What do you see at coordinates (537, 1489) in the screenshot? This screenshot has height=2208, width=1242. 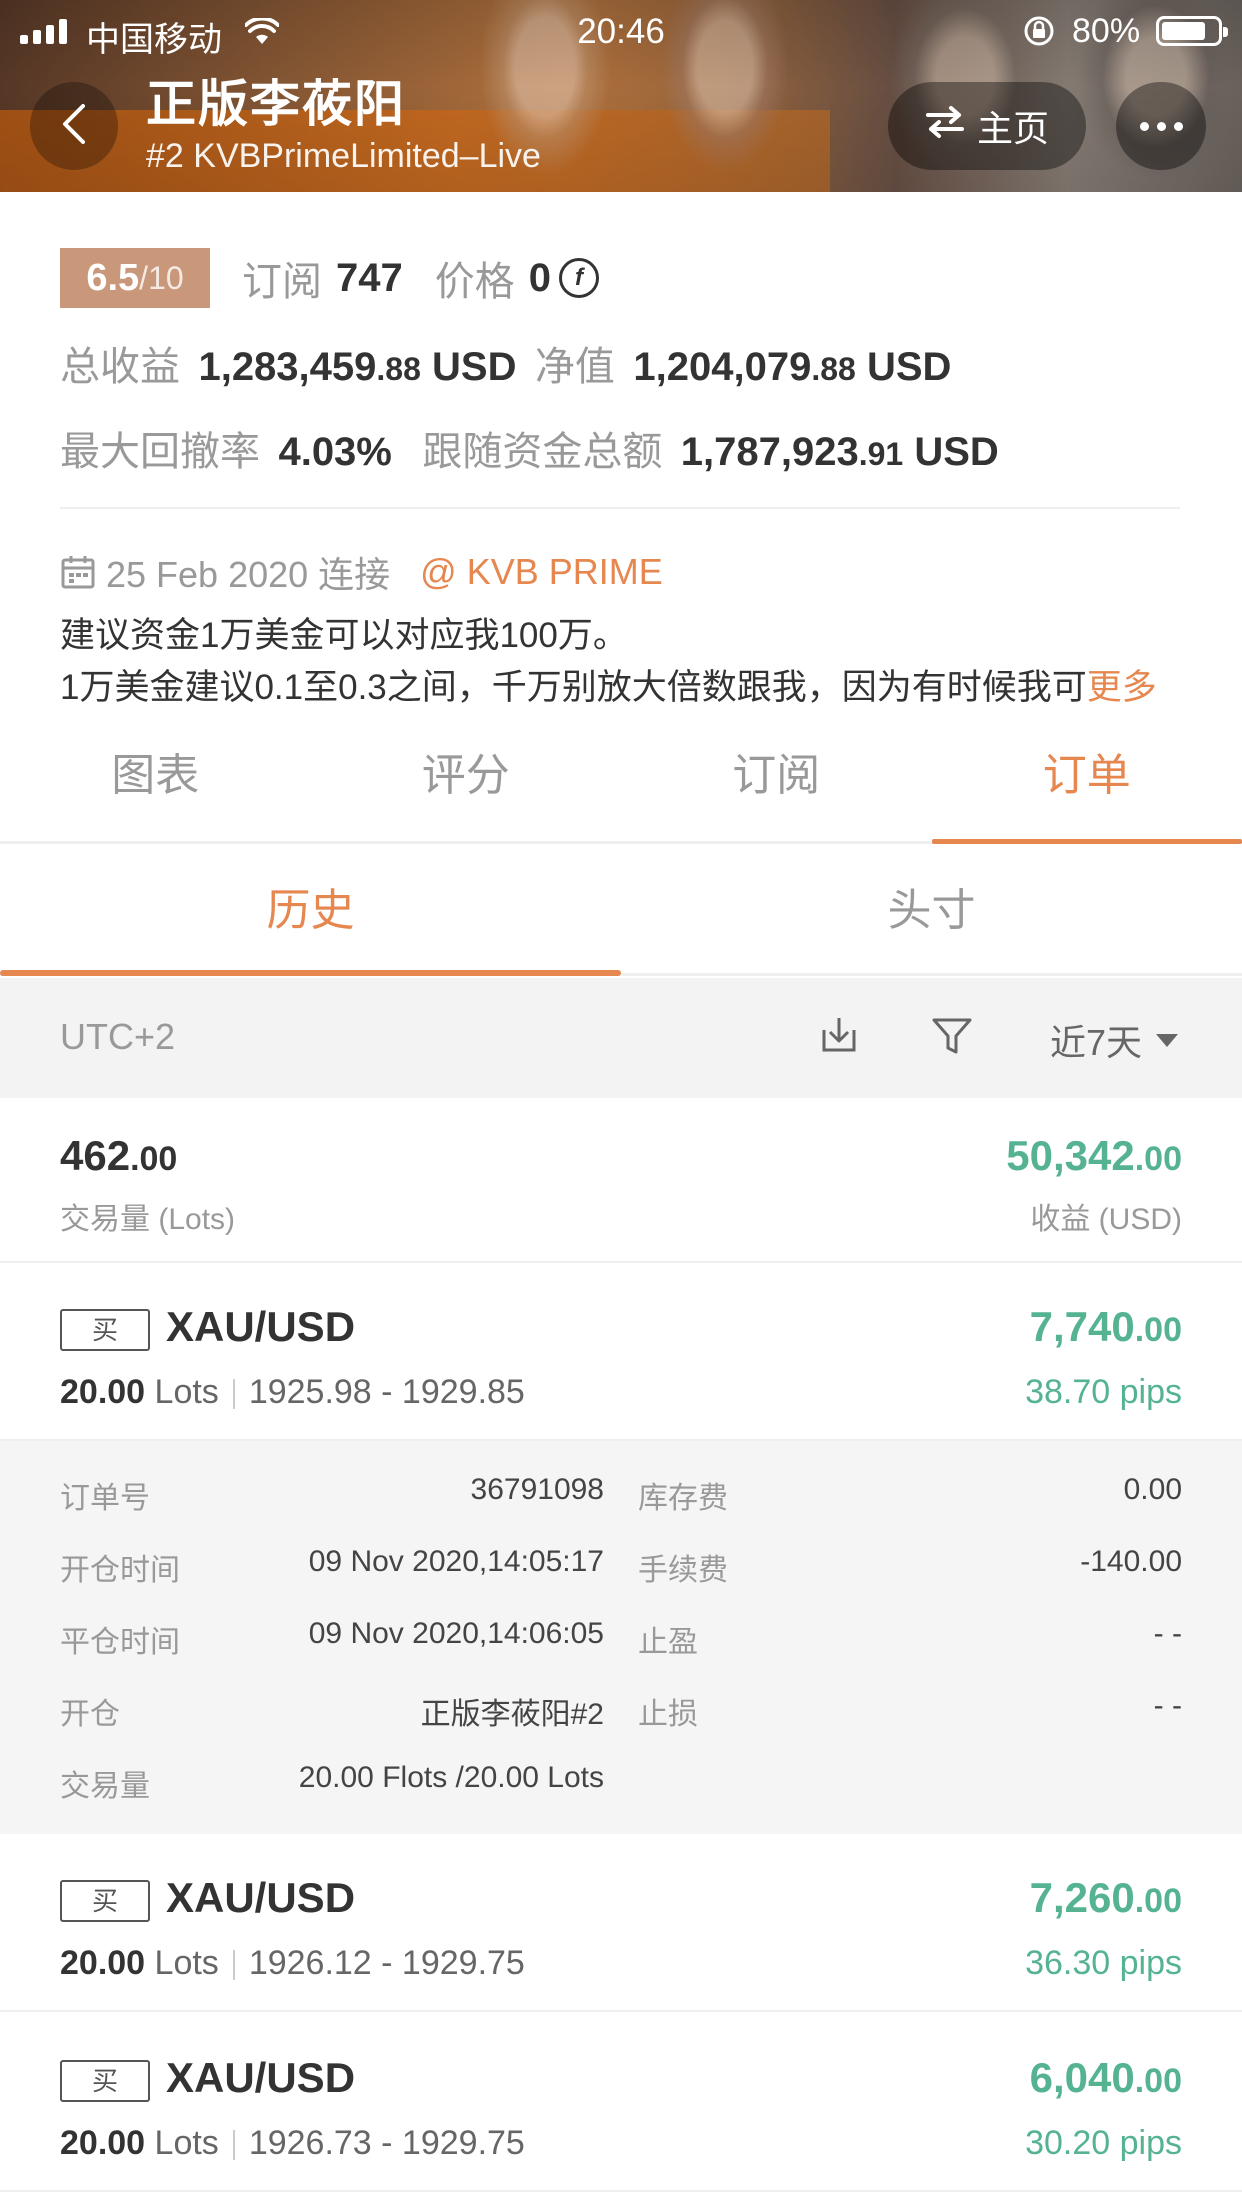 I see `order-number: 36791098` at bounding box center [537, 1489].